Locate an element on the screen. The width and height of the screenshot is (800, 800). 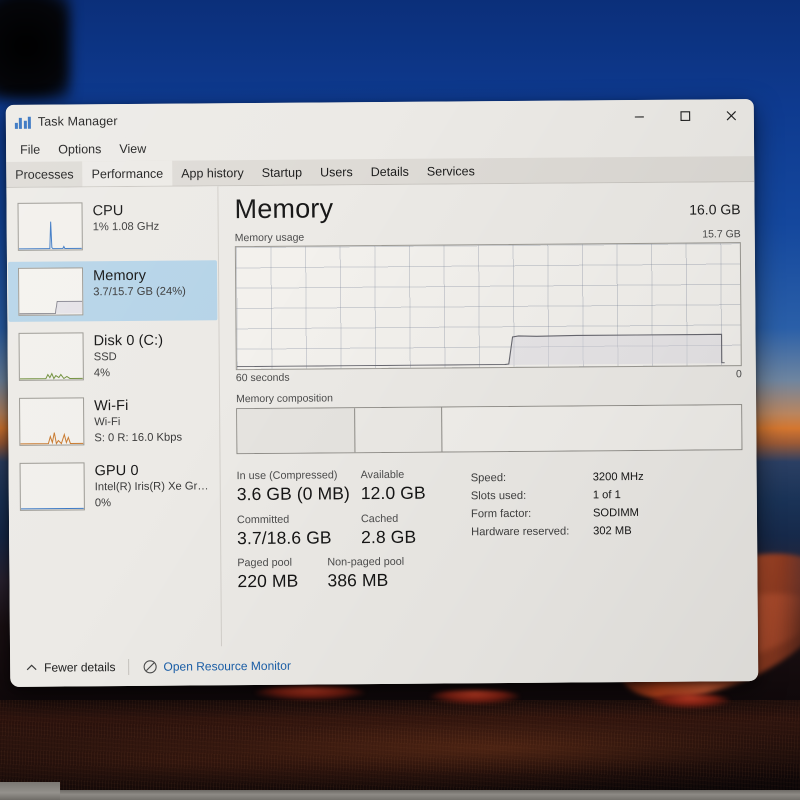
sidebar-cpu-text: CPU 1% 1.08 GHz is located at coordinates (126, 218).